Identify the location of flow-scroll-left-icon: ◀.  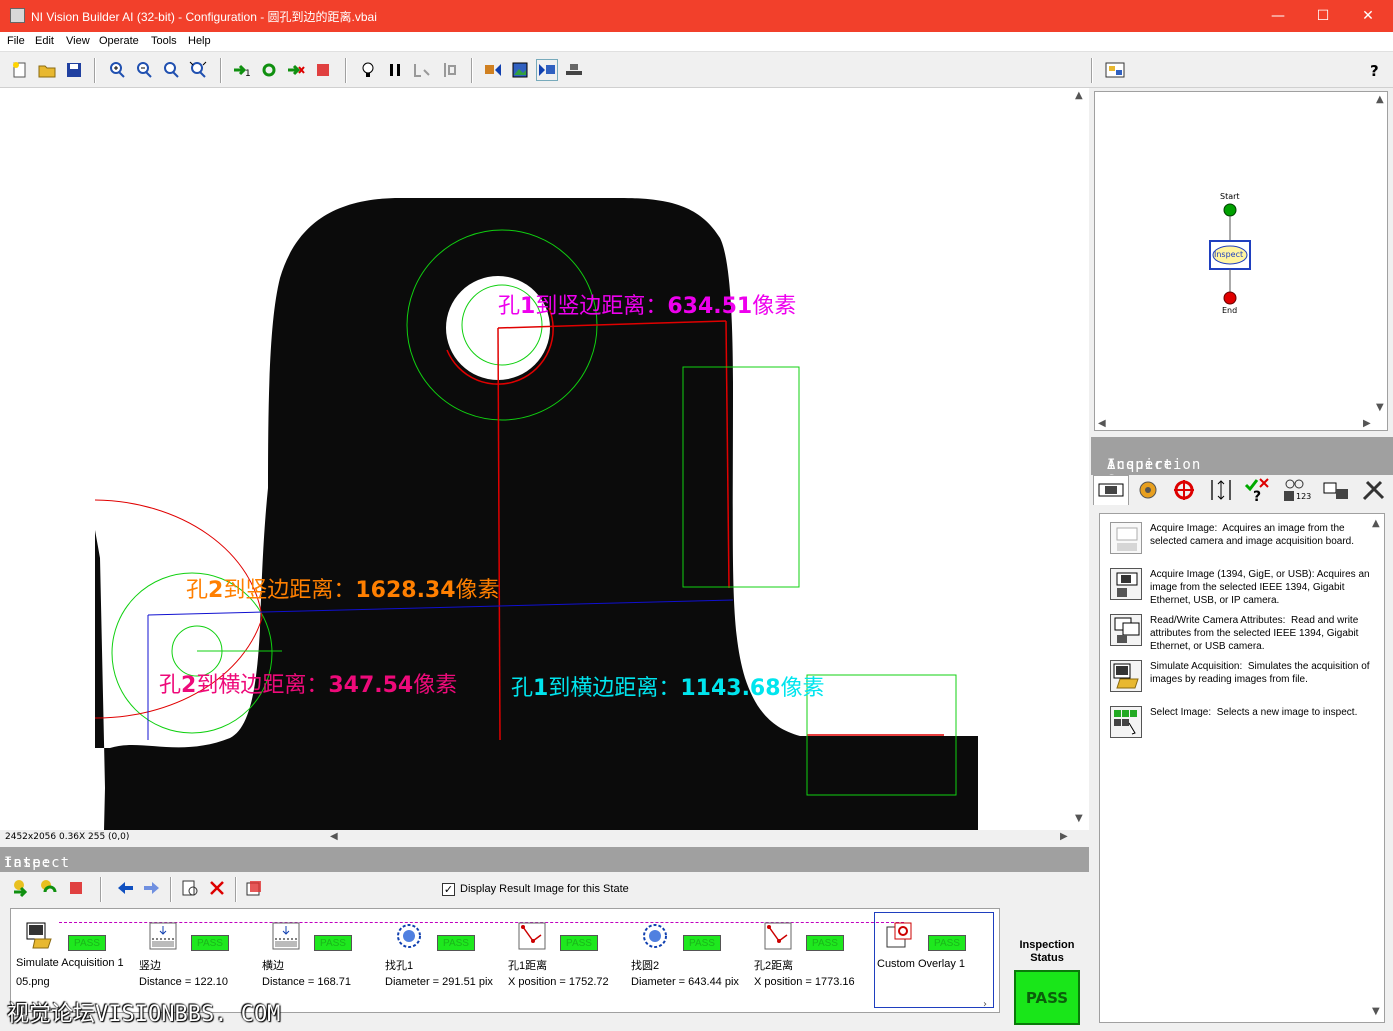
(1102, 423).